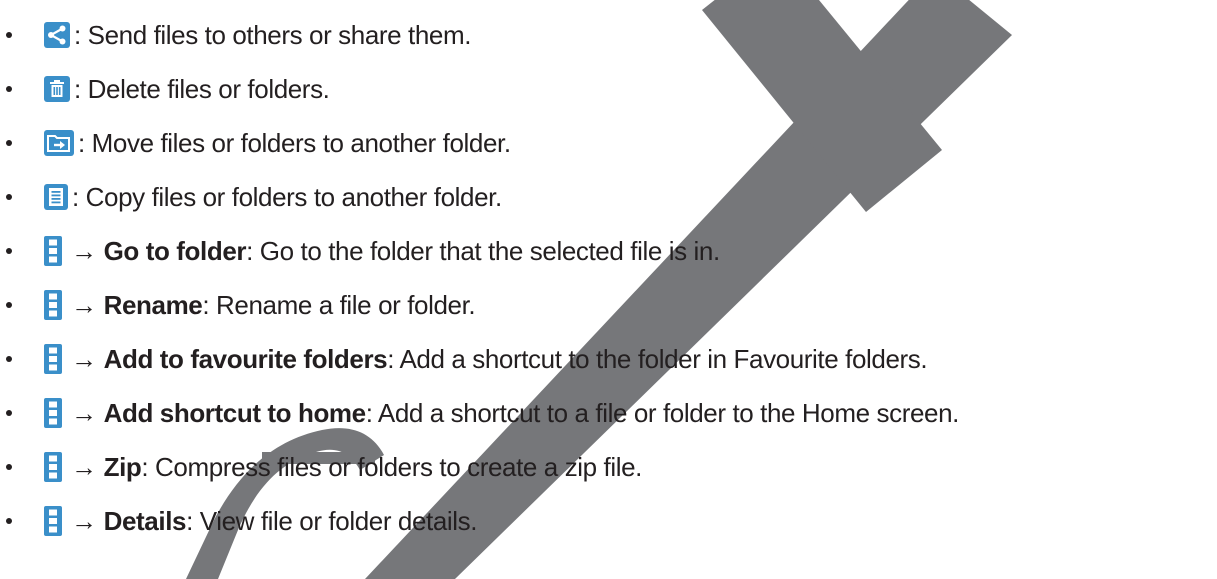 The image size is (1217, 579). Describe the element at coordinates (234, 412) in the screenshot. I see `option-name: Add shortcut to home` at that location.